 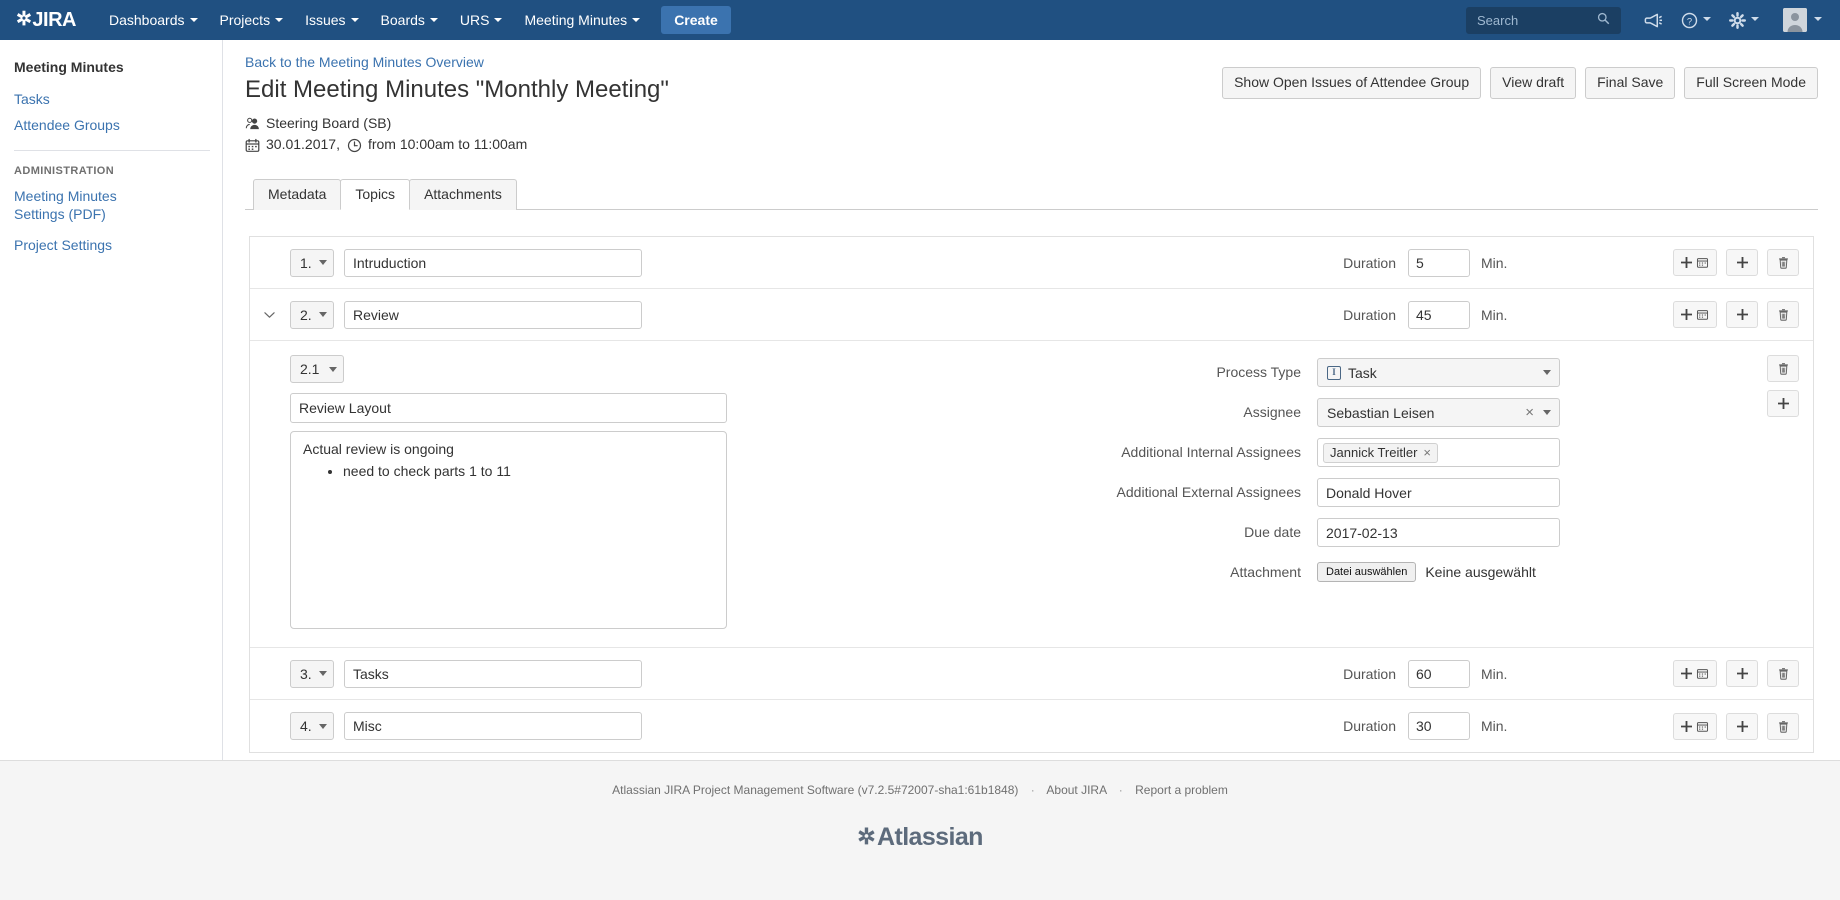 I want to click on nav-item-urs: URS, so click(x=481, y=20).